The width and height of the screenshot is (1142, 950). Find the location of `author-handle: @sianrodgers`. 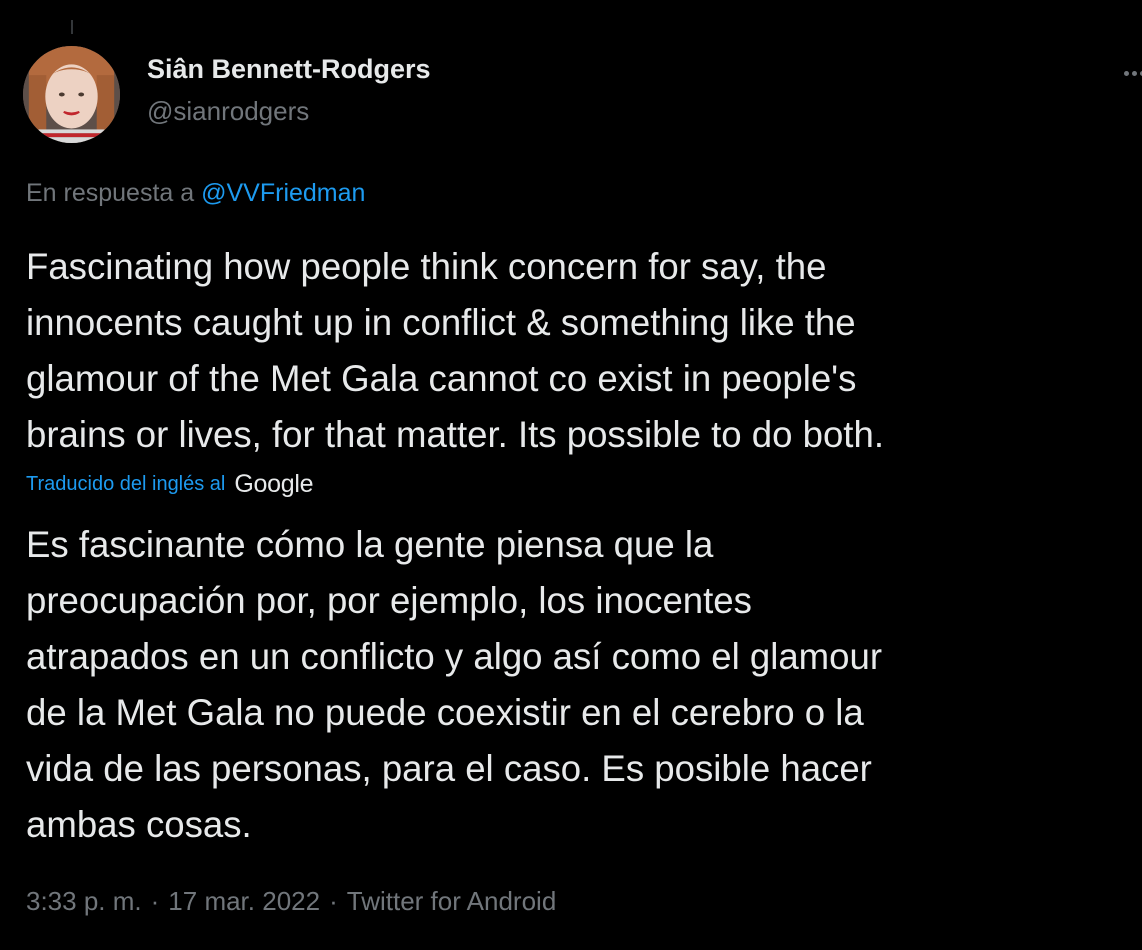

author-handle: @sianrodgers is located at coordinates (228, 111).